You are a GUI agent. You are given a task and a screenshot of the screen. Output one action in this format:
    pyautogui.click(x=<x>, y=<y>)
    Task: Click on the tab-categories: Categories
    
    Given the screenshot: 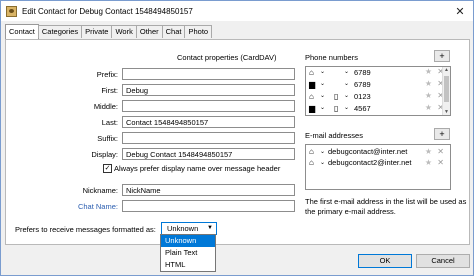 What is the action you would take?
    pyautogui.click(x=60, y=31)
    